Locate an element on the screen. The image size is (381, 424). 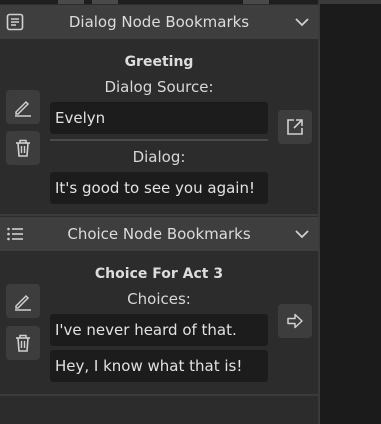
dialog-source-label: Dialog Source: is located at coordinates (159, 87).